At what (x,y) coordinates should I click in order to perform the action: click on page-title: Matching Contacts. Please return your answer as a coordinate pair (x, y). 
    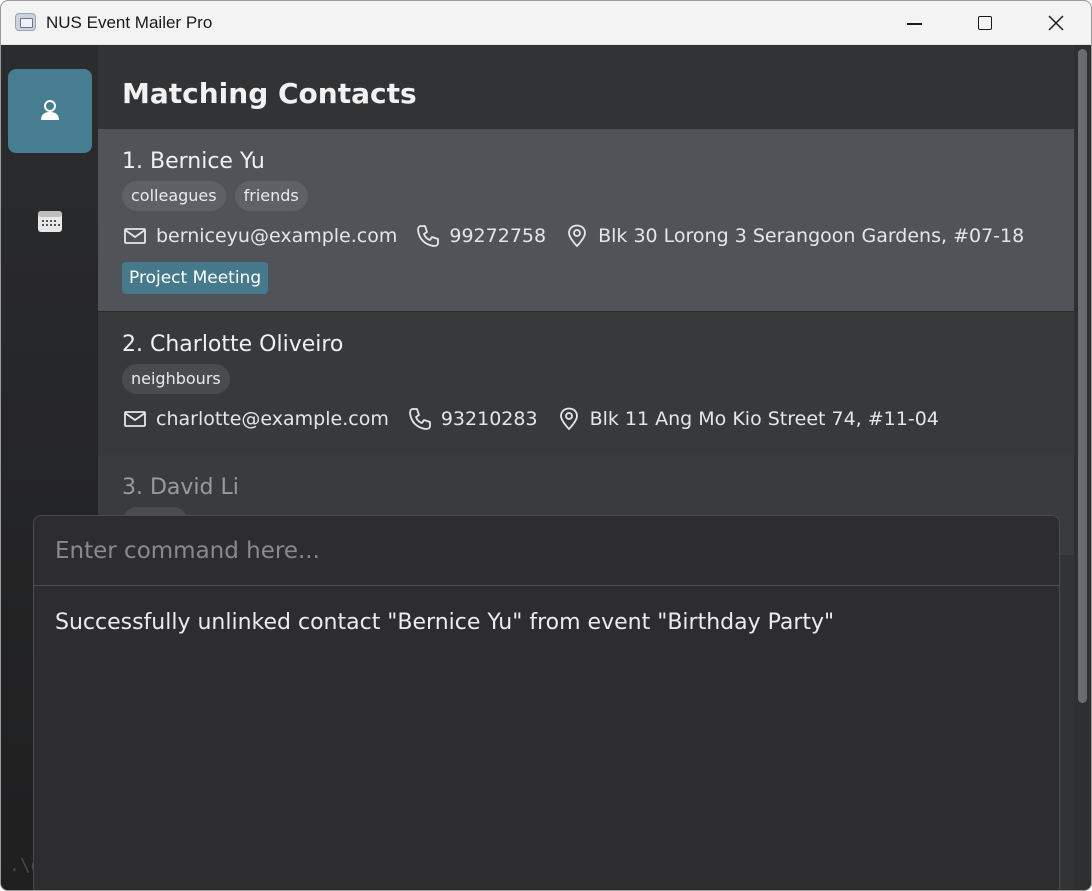
    Looking at the image, I should click on (269, 93).